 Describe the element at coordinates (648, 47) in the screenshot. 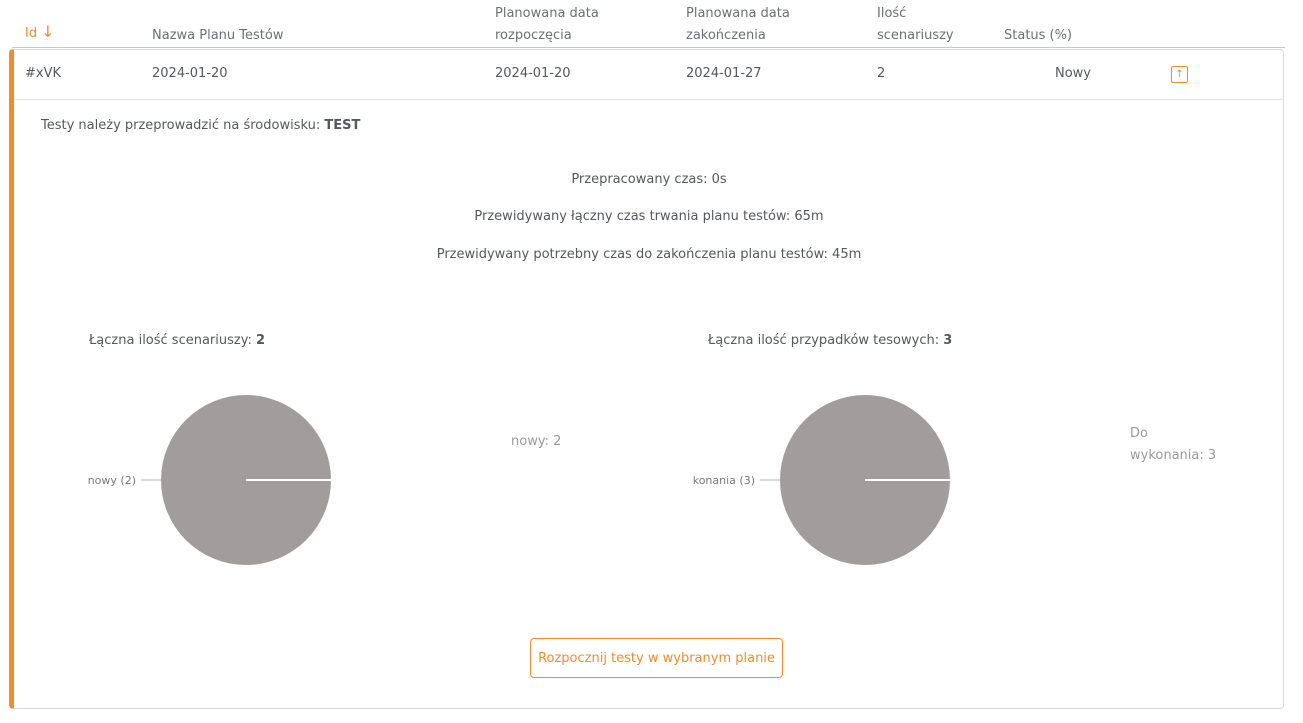

I see `header-divider` at that location.